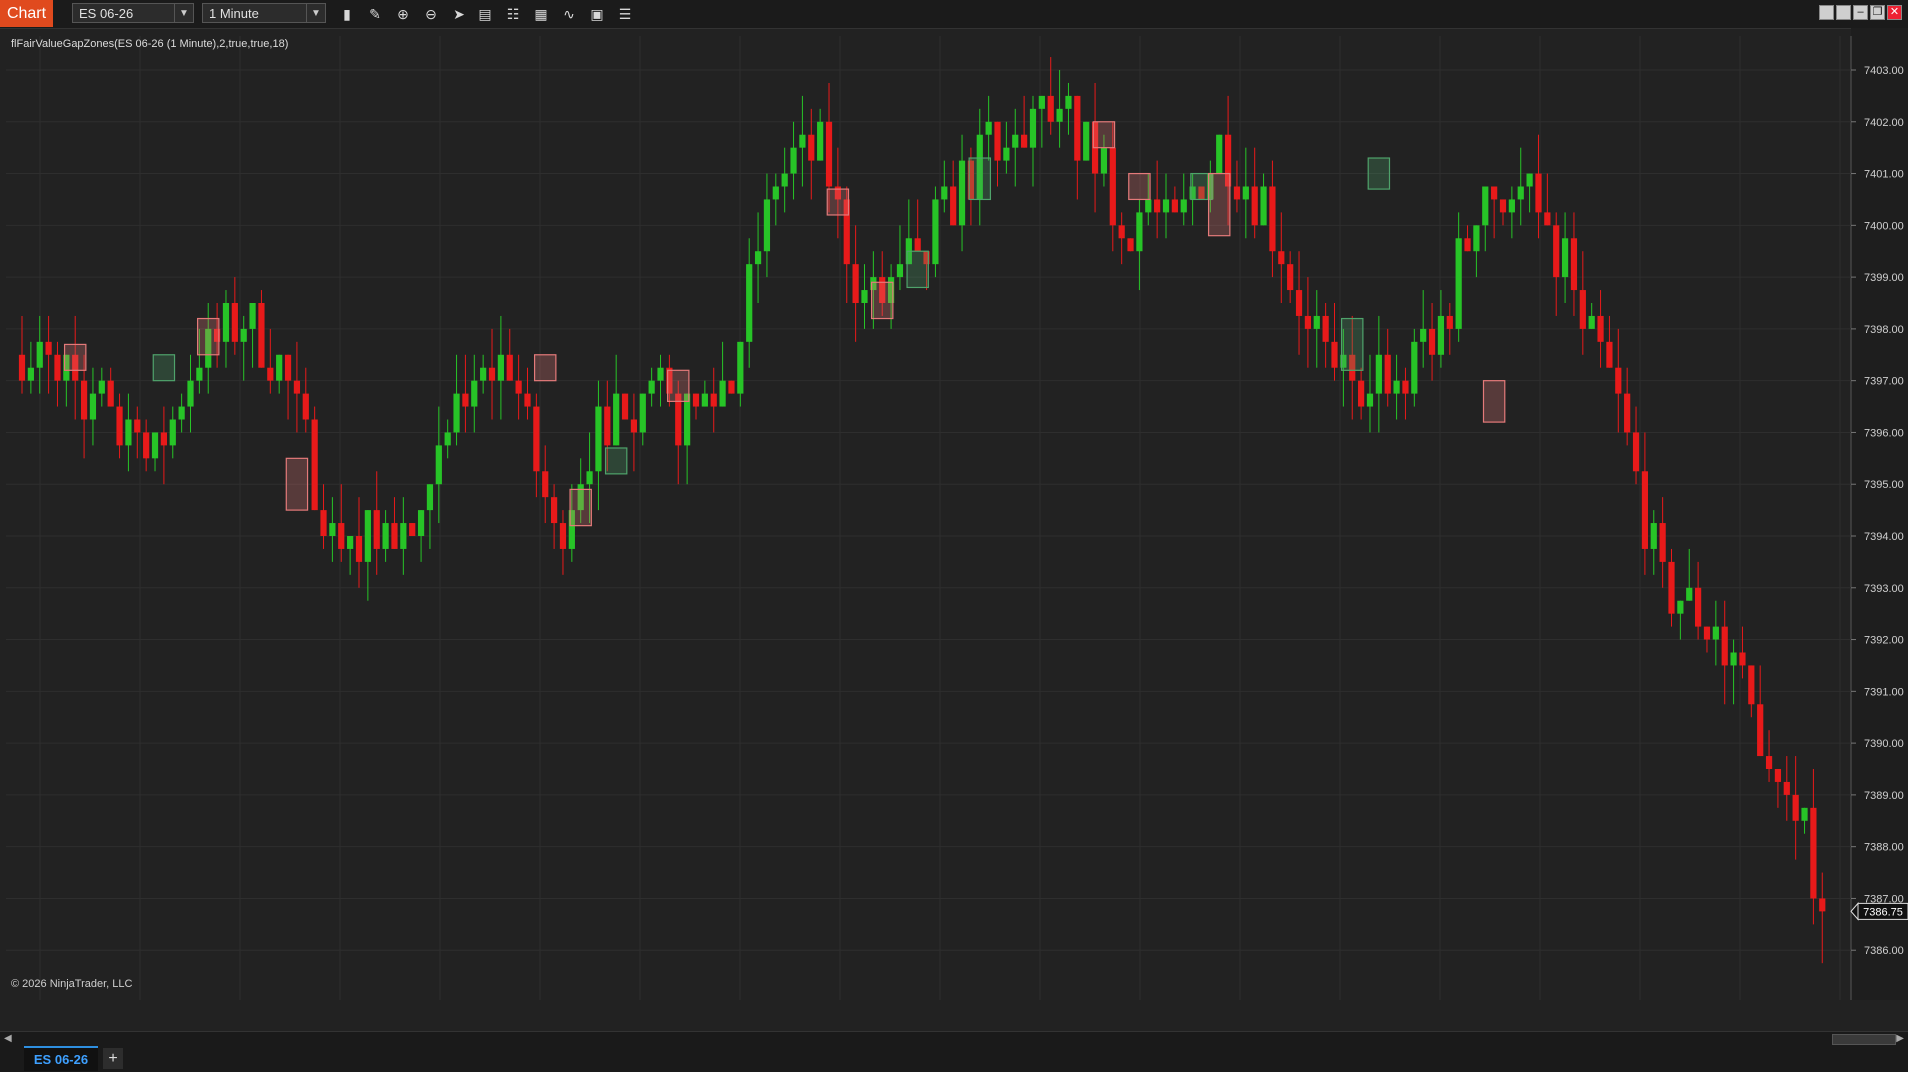 This screenshot has height=1072, width=1908. What do you see at coordinates (113, 1058) in the screenshot?
I see `add-tab-button: +` at bounding box center [113, 1058].